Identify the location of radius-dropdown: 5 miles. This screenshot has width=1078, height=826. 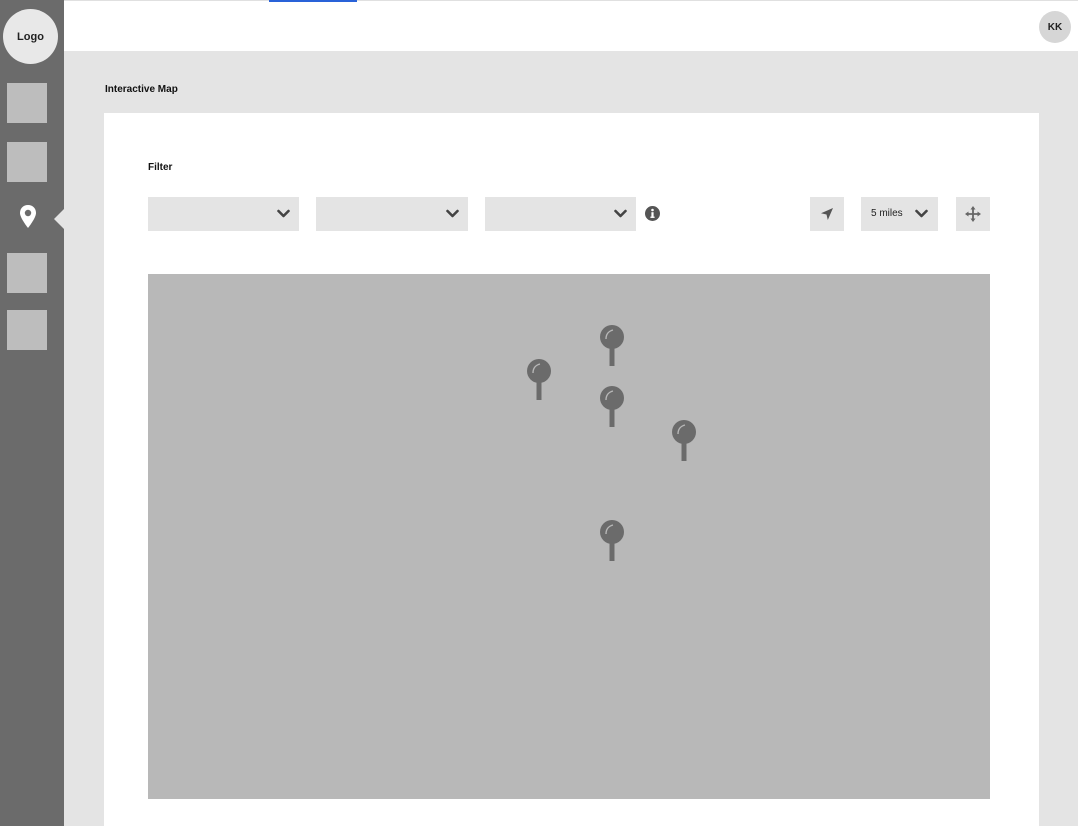
(899, 214).